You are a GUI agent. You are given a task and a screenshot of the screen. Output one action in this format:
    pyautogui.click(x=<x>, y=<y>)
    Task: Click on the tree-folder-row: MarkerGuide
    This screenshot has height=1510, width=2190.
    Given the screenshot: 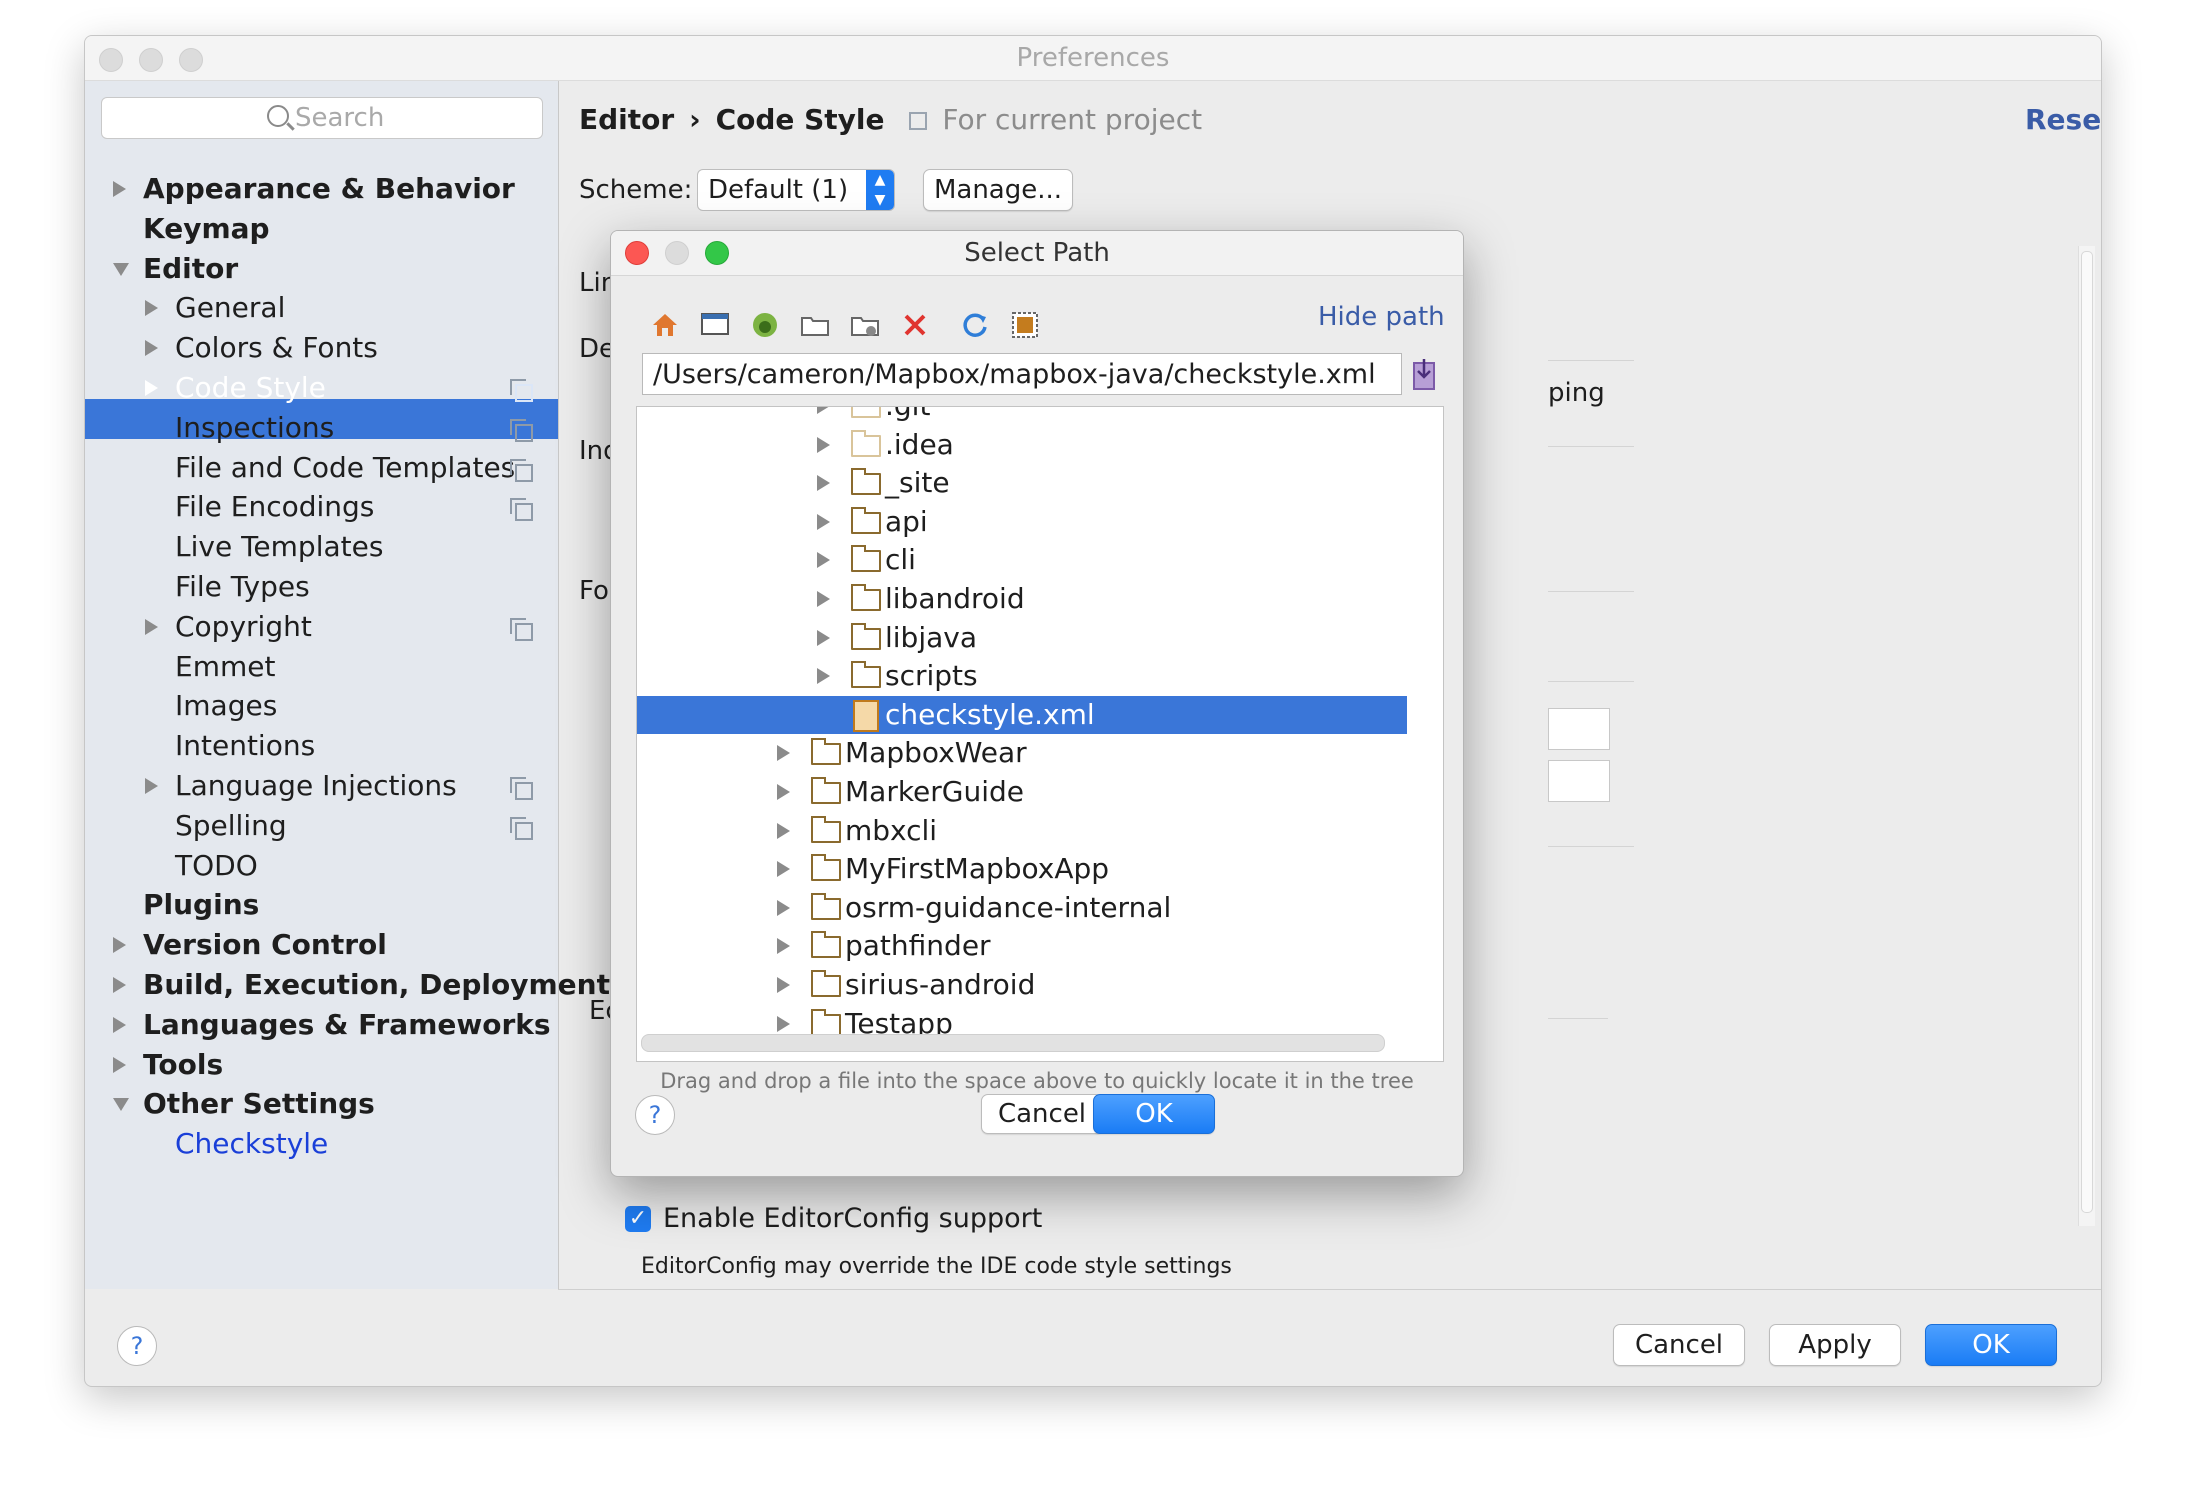 What is the action you would take?
    pyautogui.click(x=1022, y=792)
    